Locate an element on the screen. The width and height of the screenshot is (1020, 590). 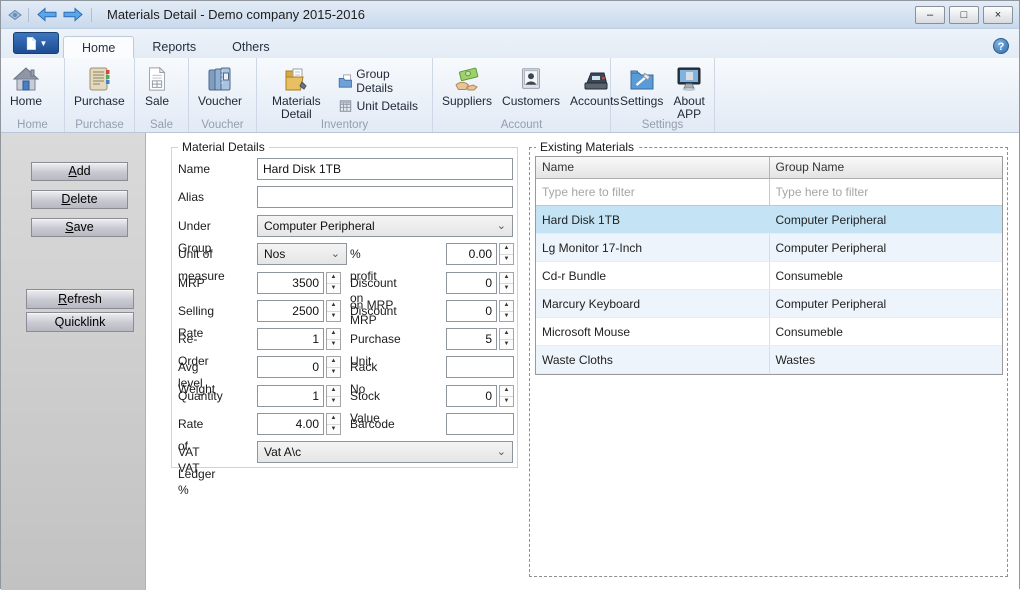
ribbon-group-account: Suppliers Customers Accounts Account is located at coordinates (526, 95).